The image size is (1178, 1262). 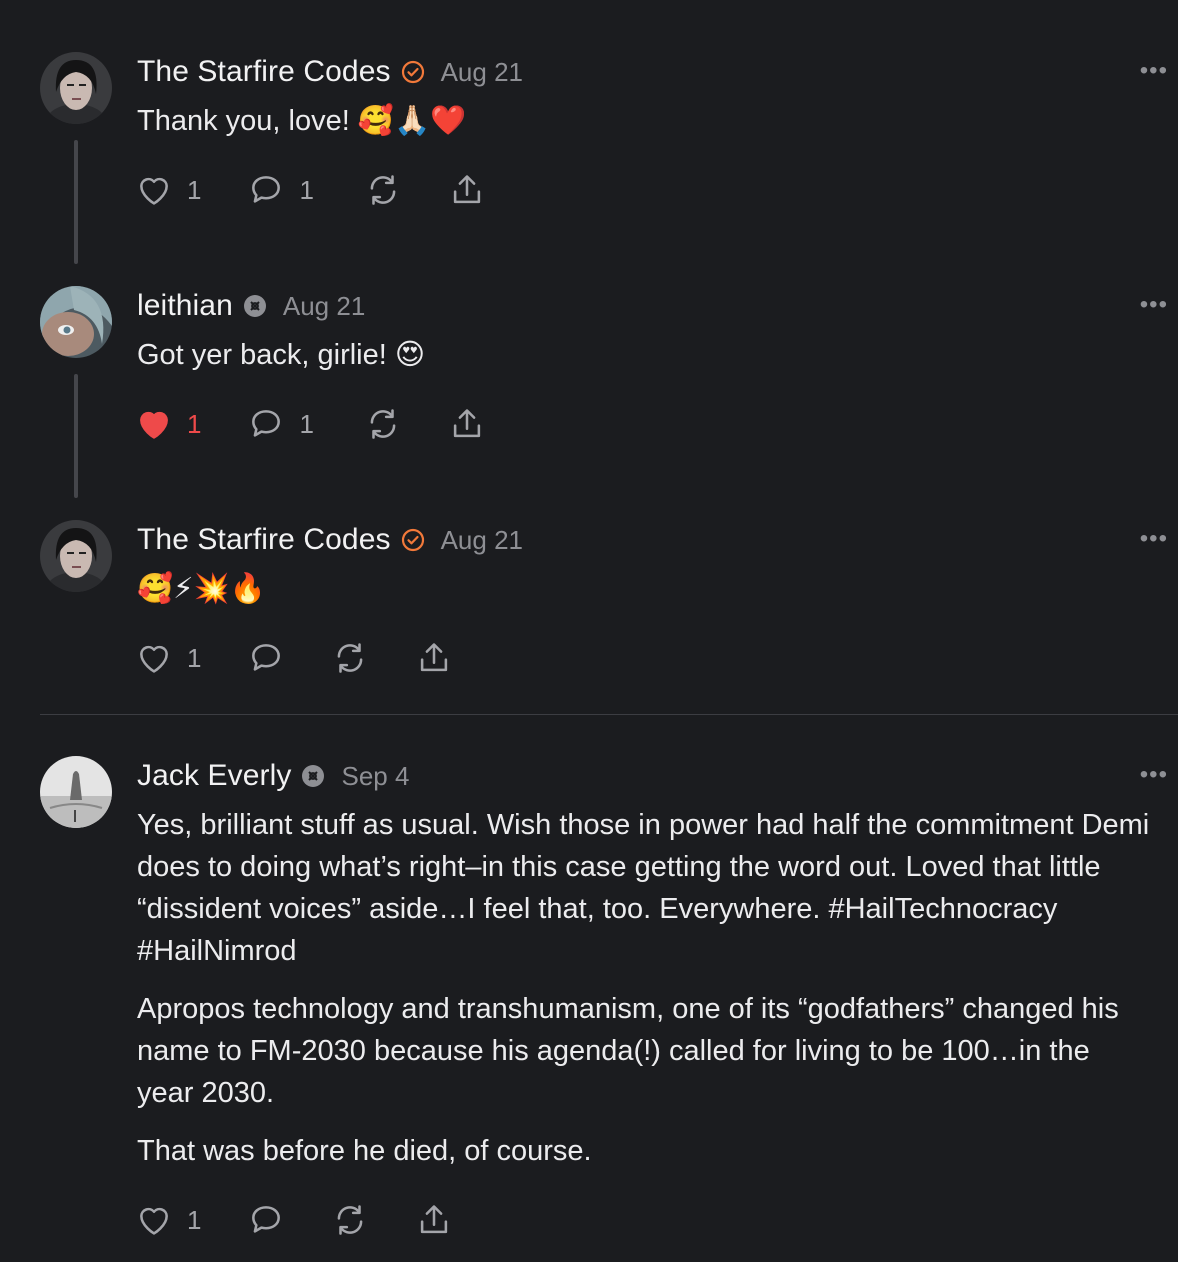 I want to click on comment-paragraph: 🥰⚡💥🔥, so click(x=201, y=589).